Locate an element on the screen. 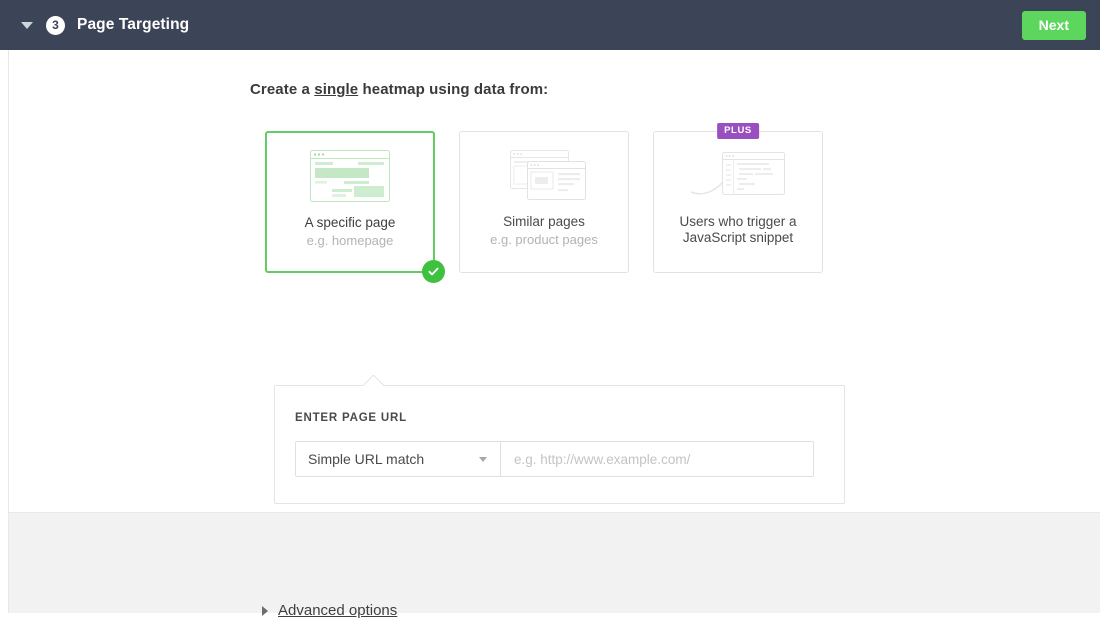 Image resolution: width=1100 pixels, height=619 pixels. prompt-suffix: heatmap using data from: is located at coordinates (453, 89).